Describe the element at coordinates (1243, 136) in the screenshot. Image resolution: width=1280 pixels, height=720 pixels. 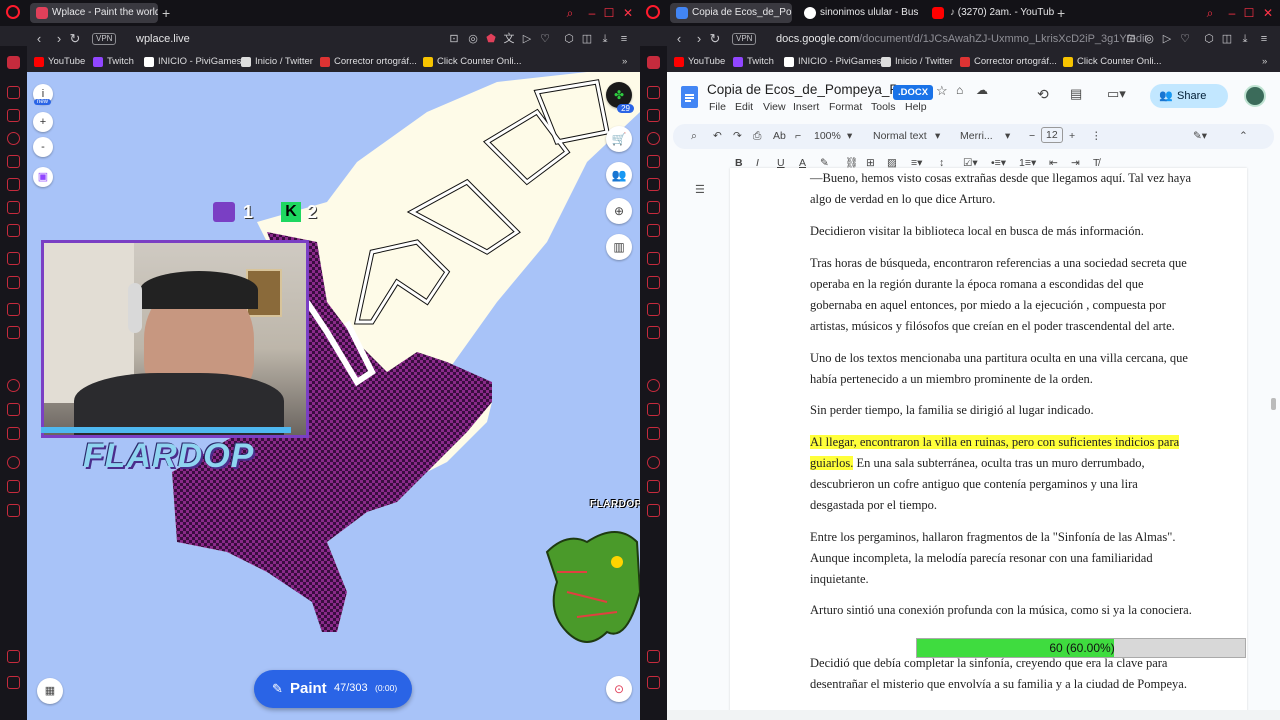
I see `collapse-menu-icon: ⌃` at that location.